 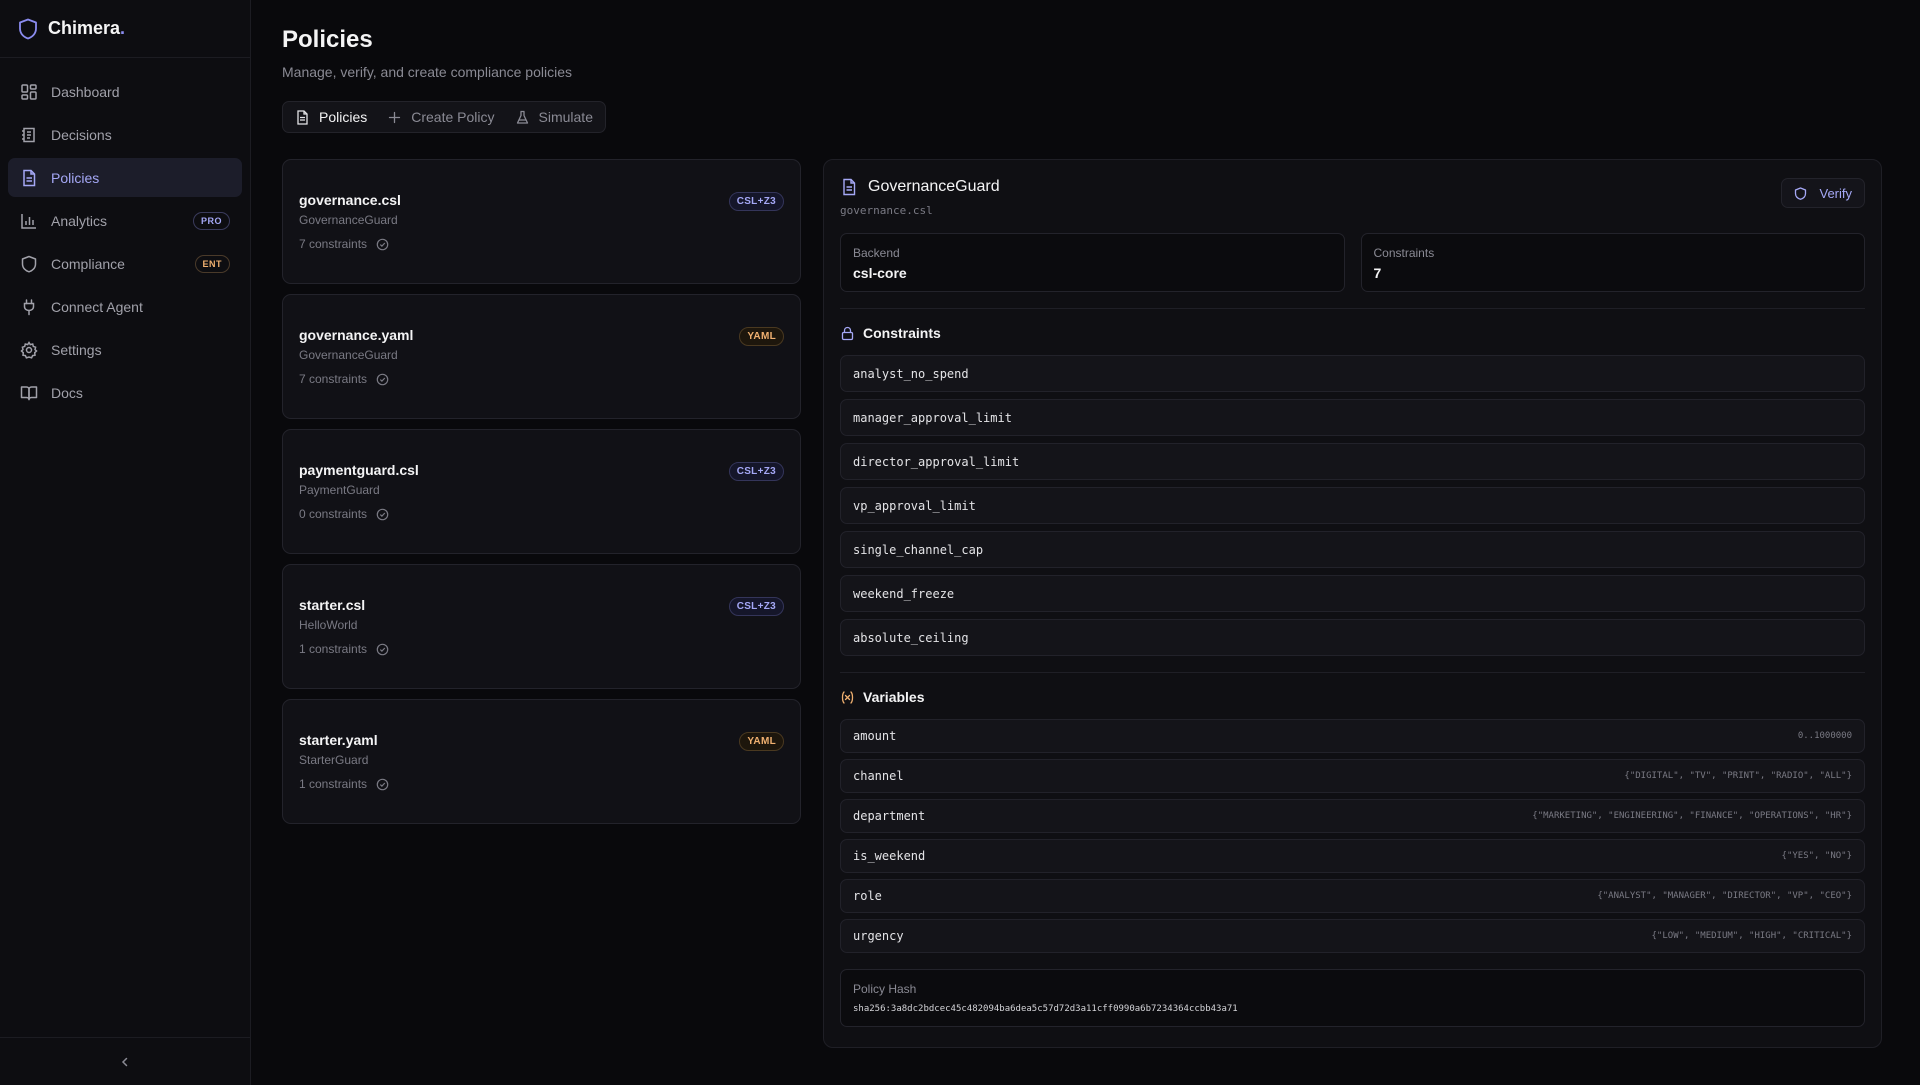 What do you see at coordinates (1352, 697) in the screenshot?
I see `variables-heading: Variables` at bounding box center [1352, 697].